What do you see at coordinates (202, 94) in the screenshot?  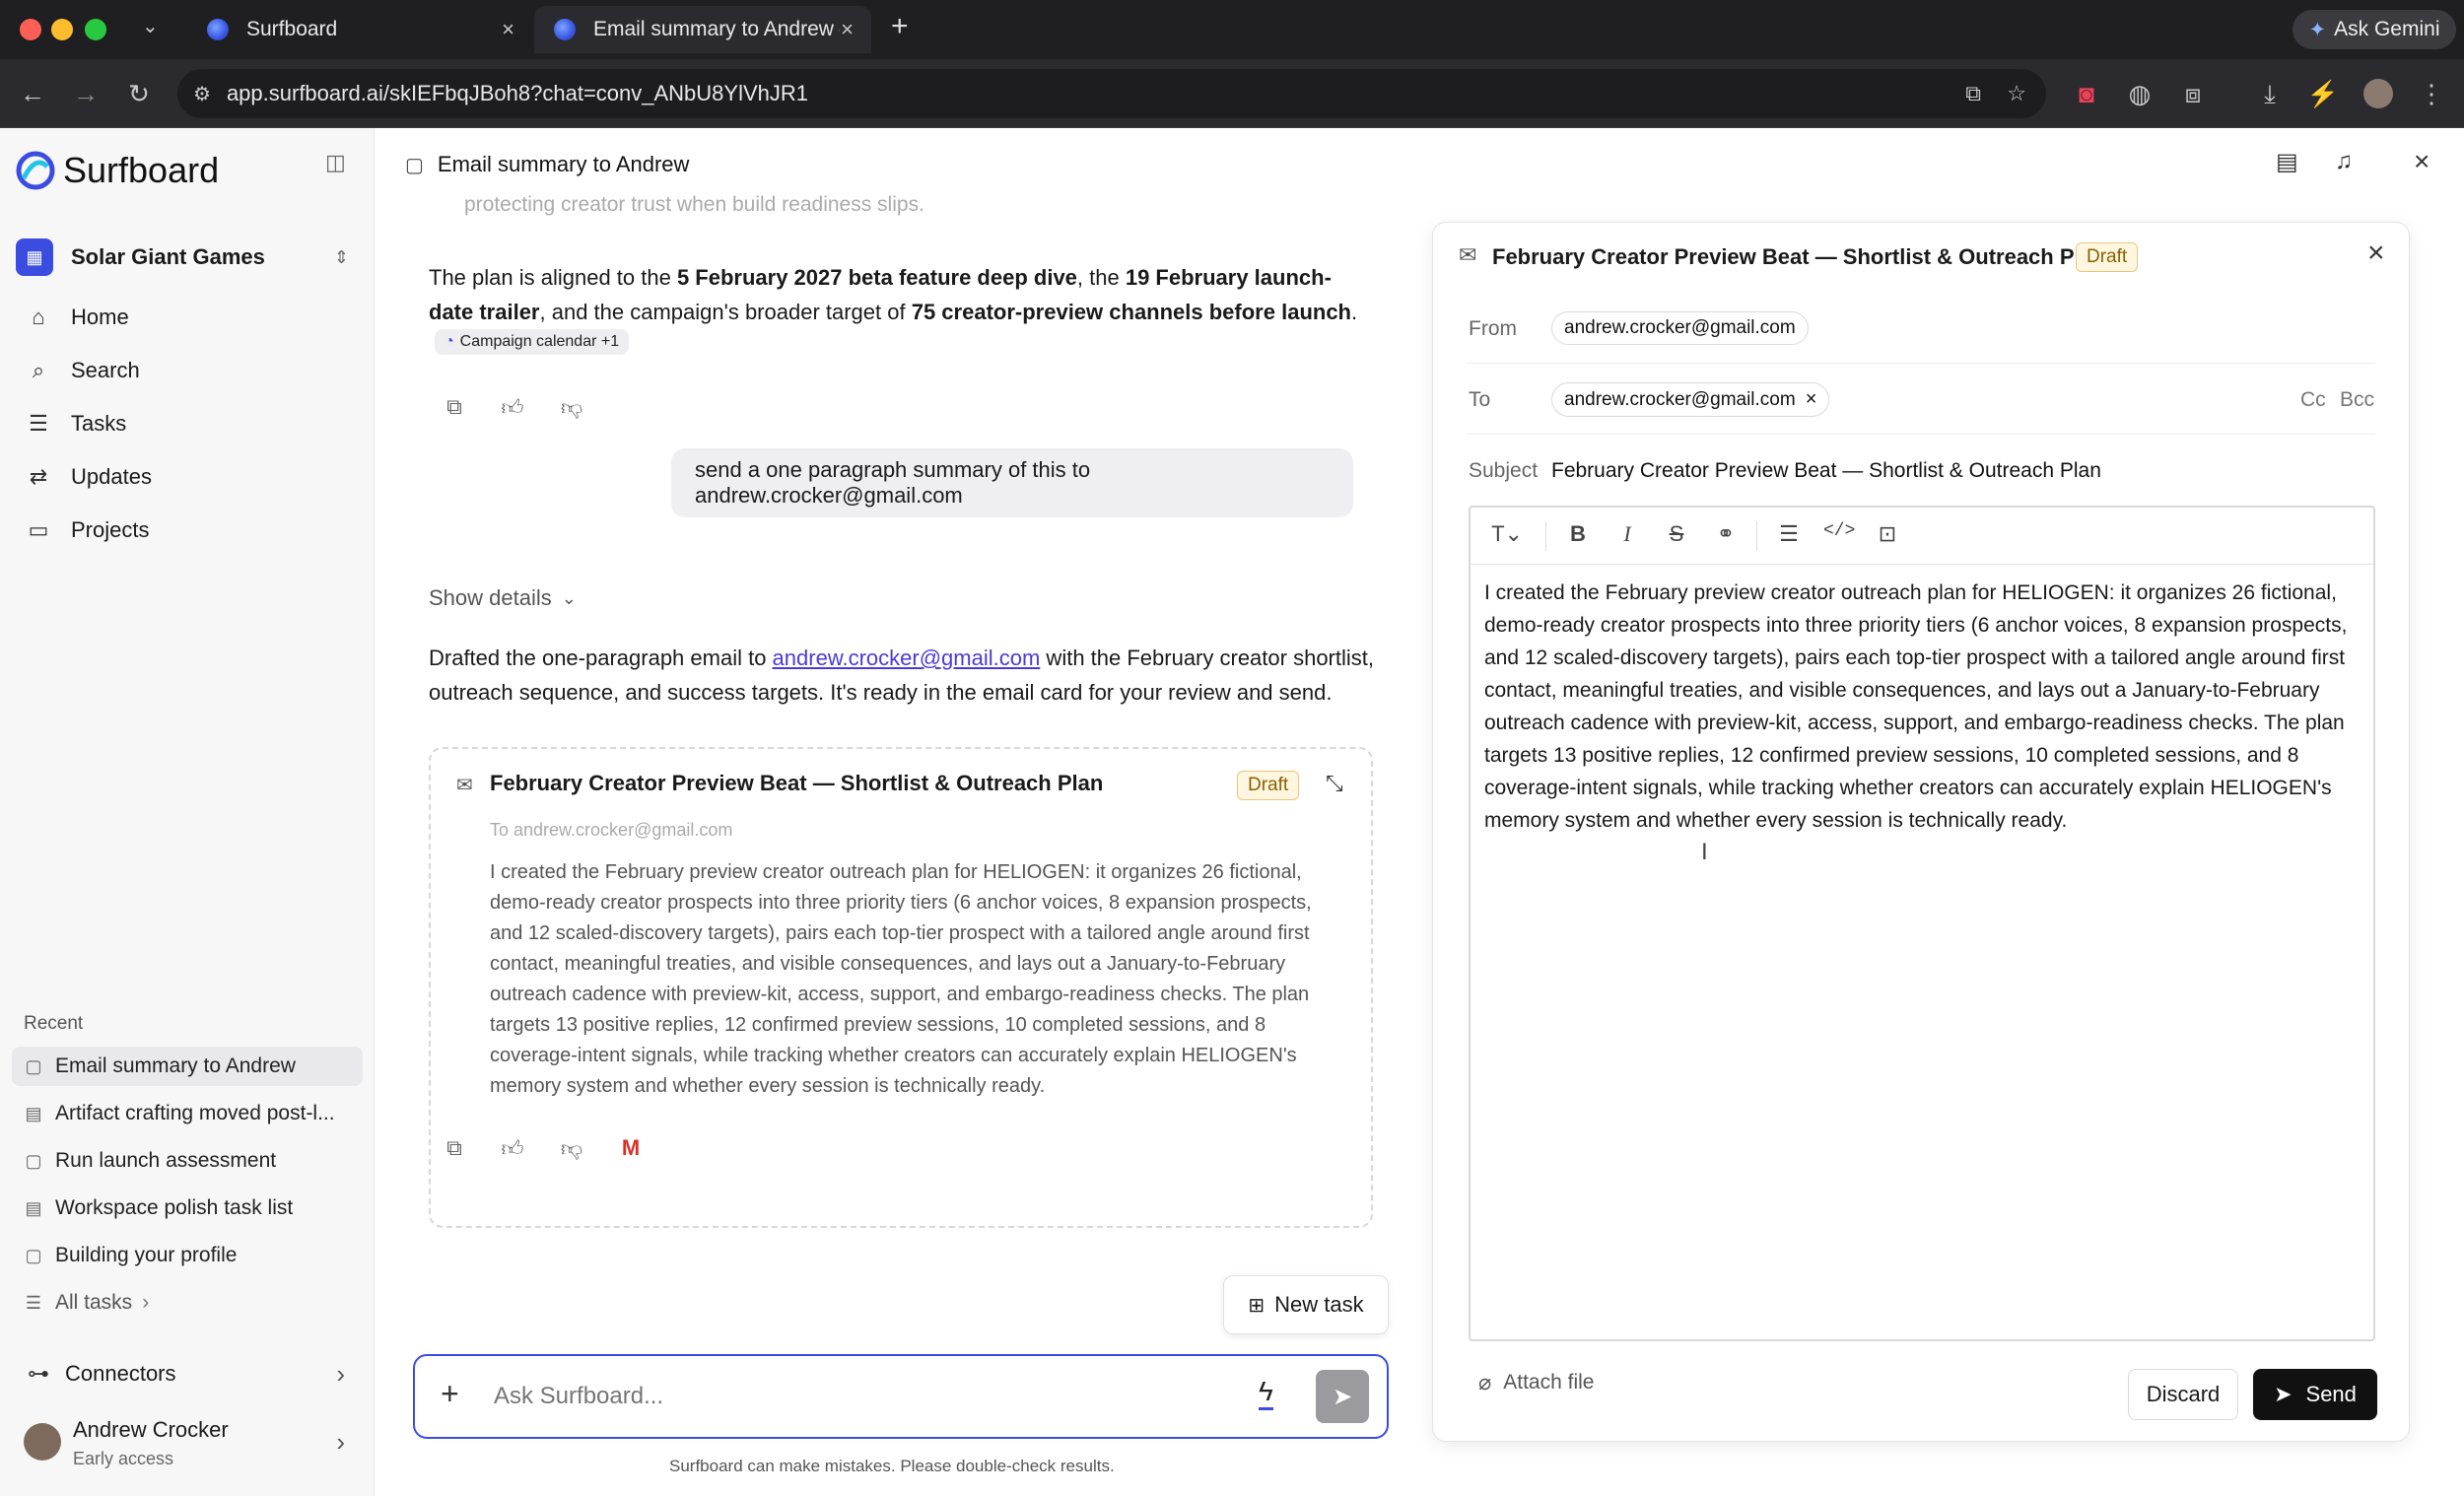 I see `site-info-icon: ⚙` at bounding box center [202, 94].